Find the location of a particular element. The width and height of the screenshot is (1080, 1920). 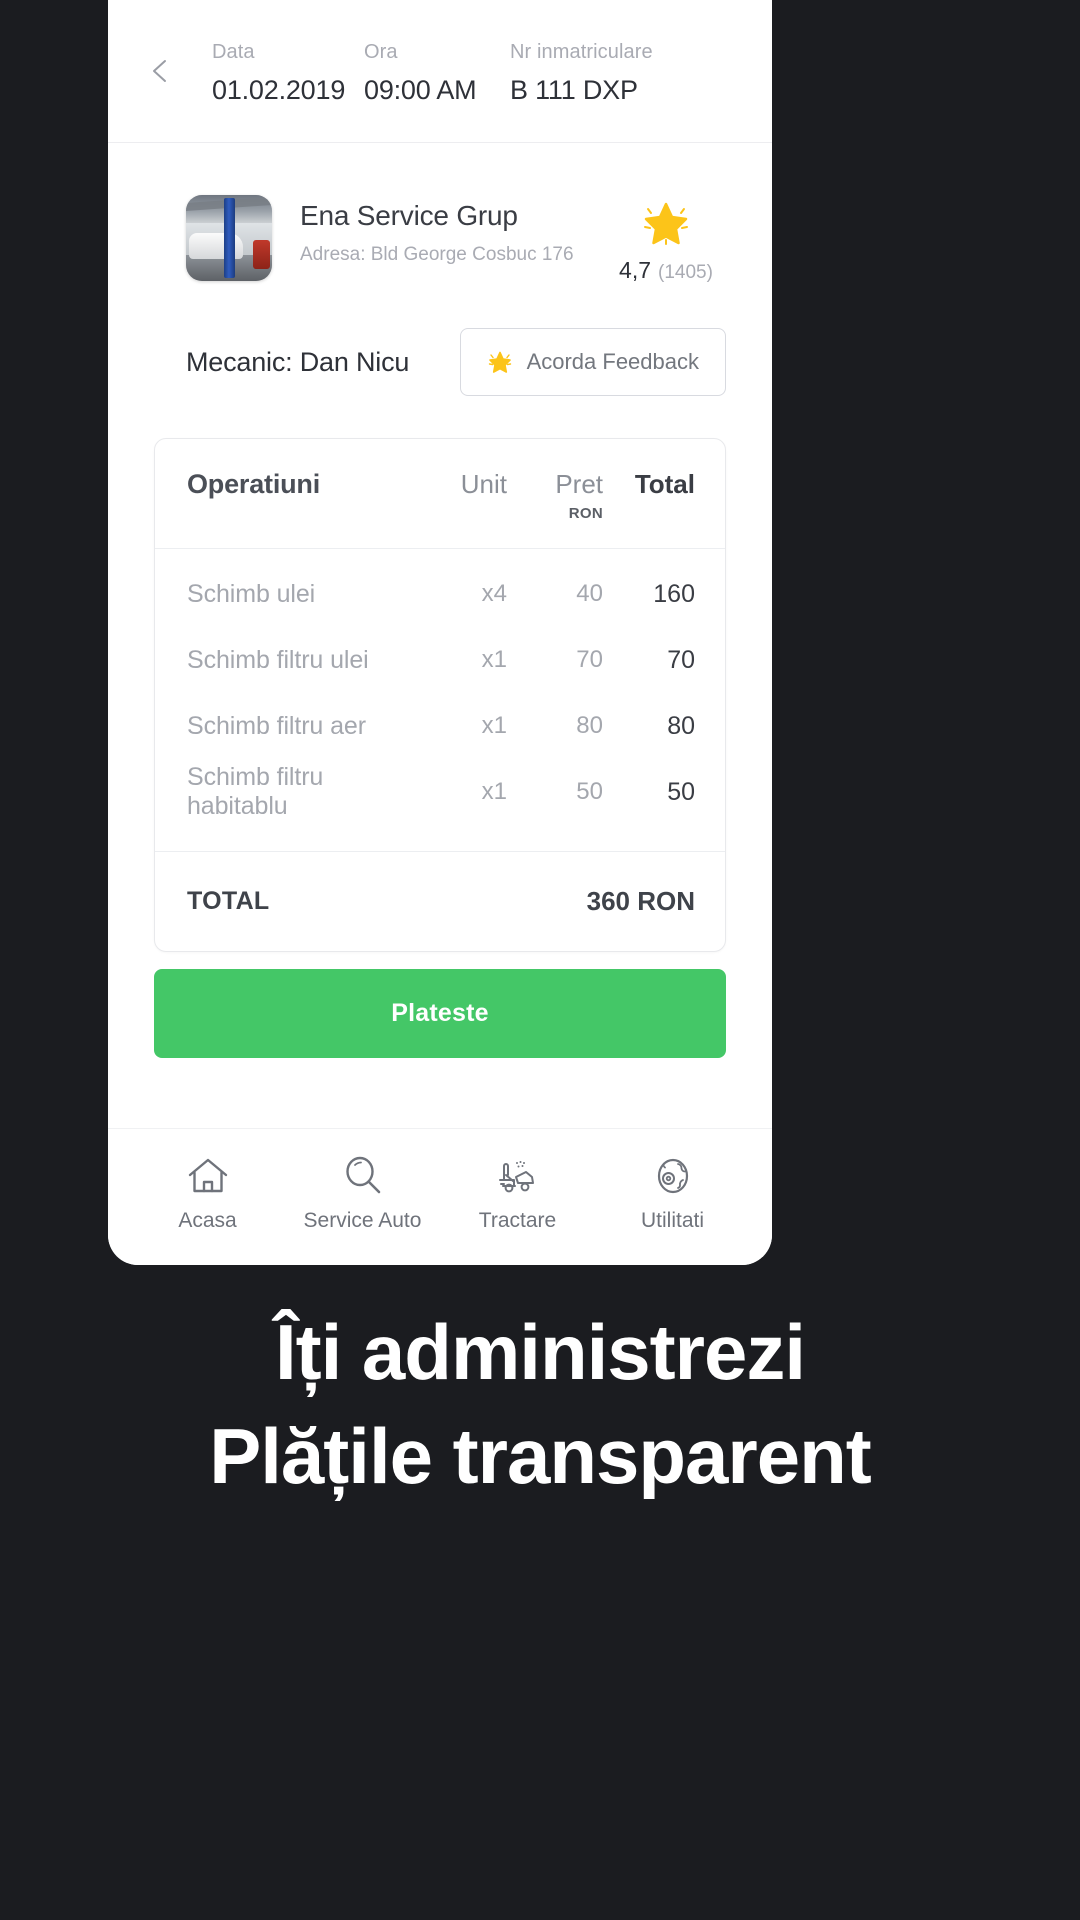

appointment-field-plate: Nr inmatriculare B 111 DXP is located at coordinates (581, 73).